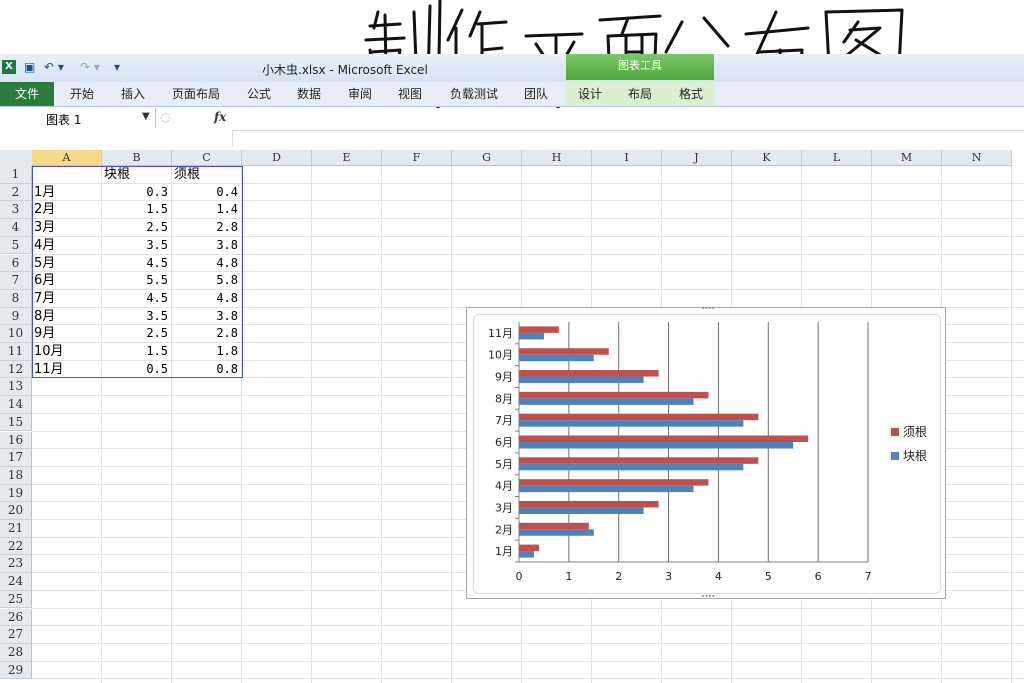 This screenshot has height=683, width=1024. I want to click on row-header-28: 28, so click(16, 652).